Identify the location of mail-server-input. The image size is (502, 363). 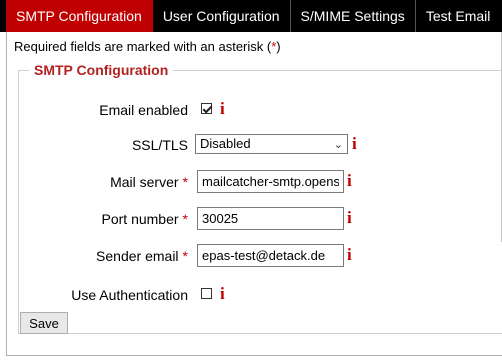
(270, 181).